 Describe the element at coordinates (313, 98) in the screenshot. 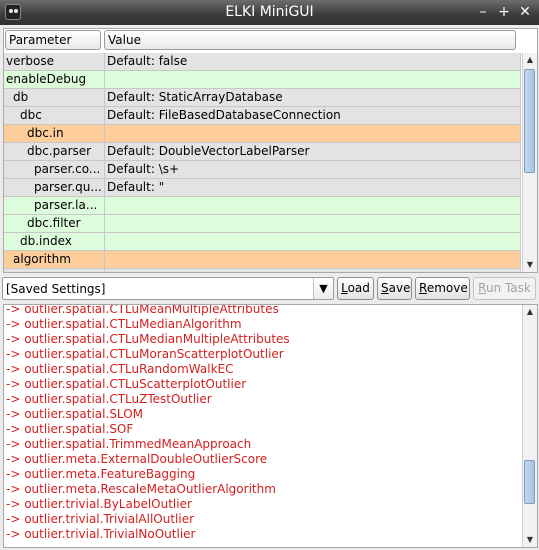

I see `parameter-value: Default: StaticArrayDatabase` at that location.